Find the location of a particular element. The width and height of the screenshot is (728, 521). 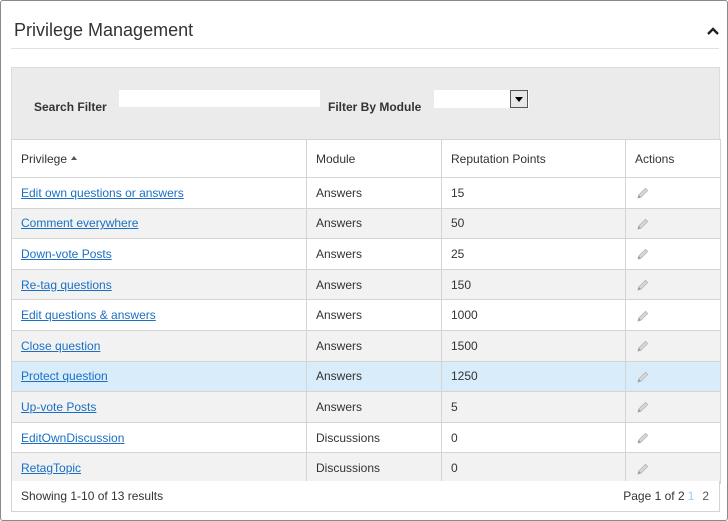

filter-bar: Search Filter Filter By Module is located at coordinates (365, 103).